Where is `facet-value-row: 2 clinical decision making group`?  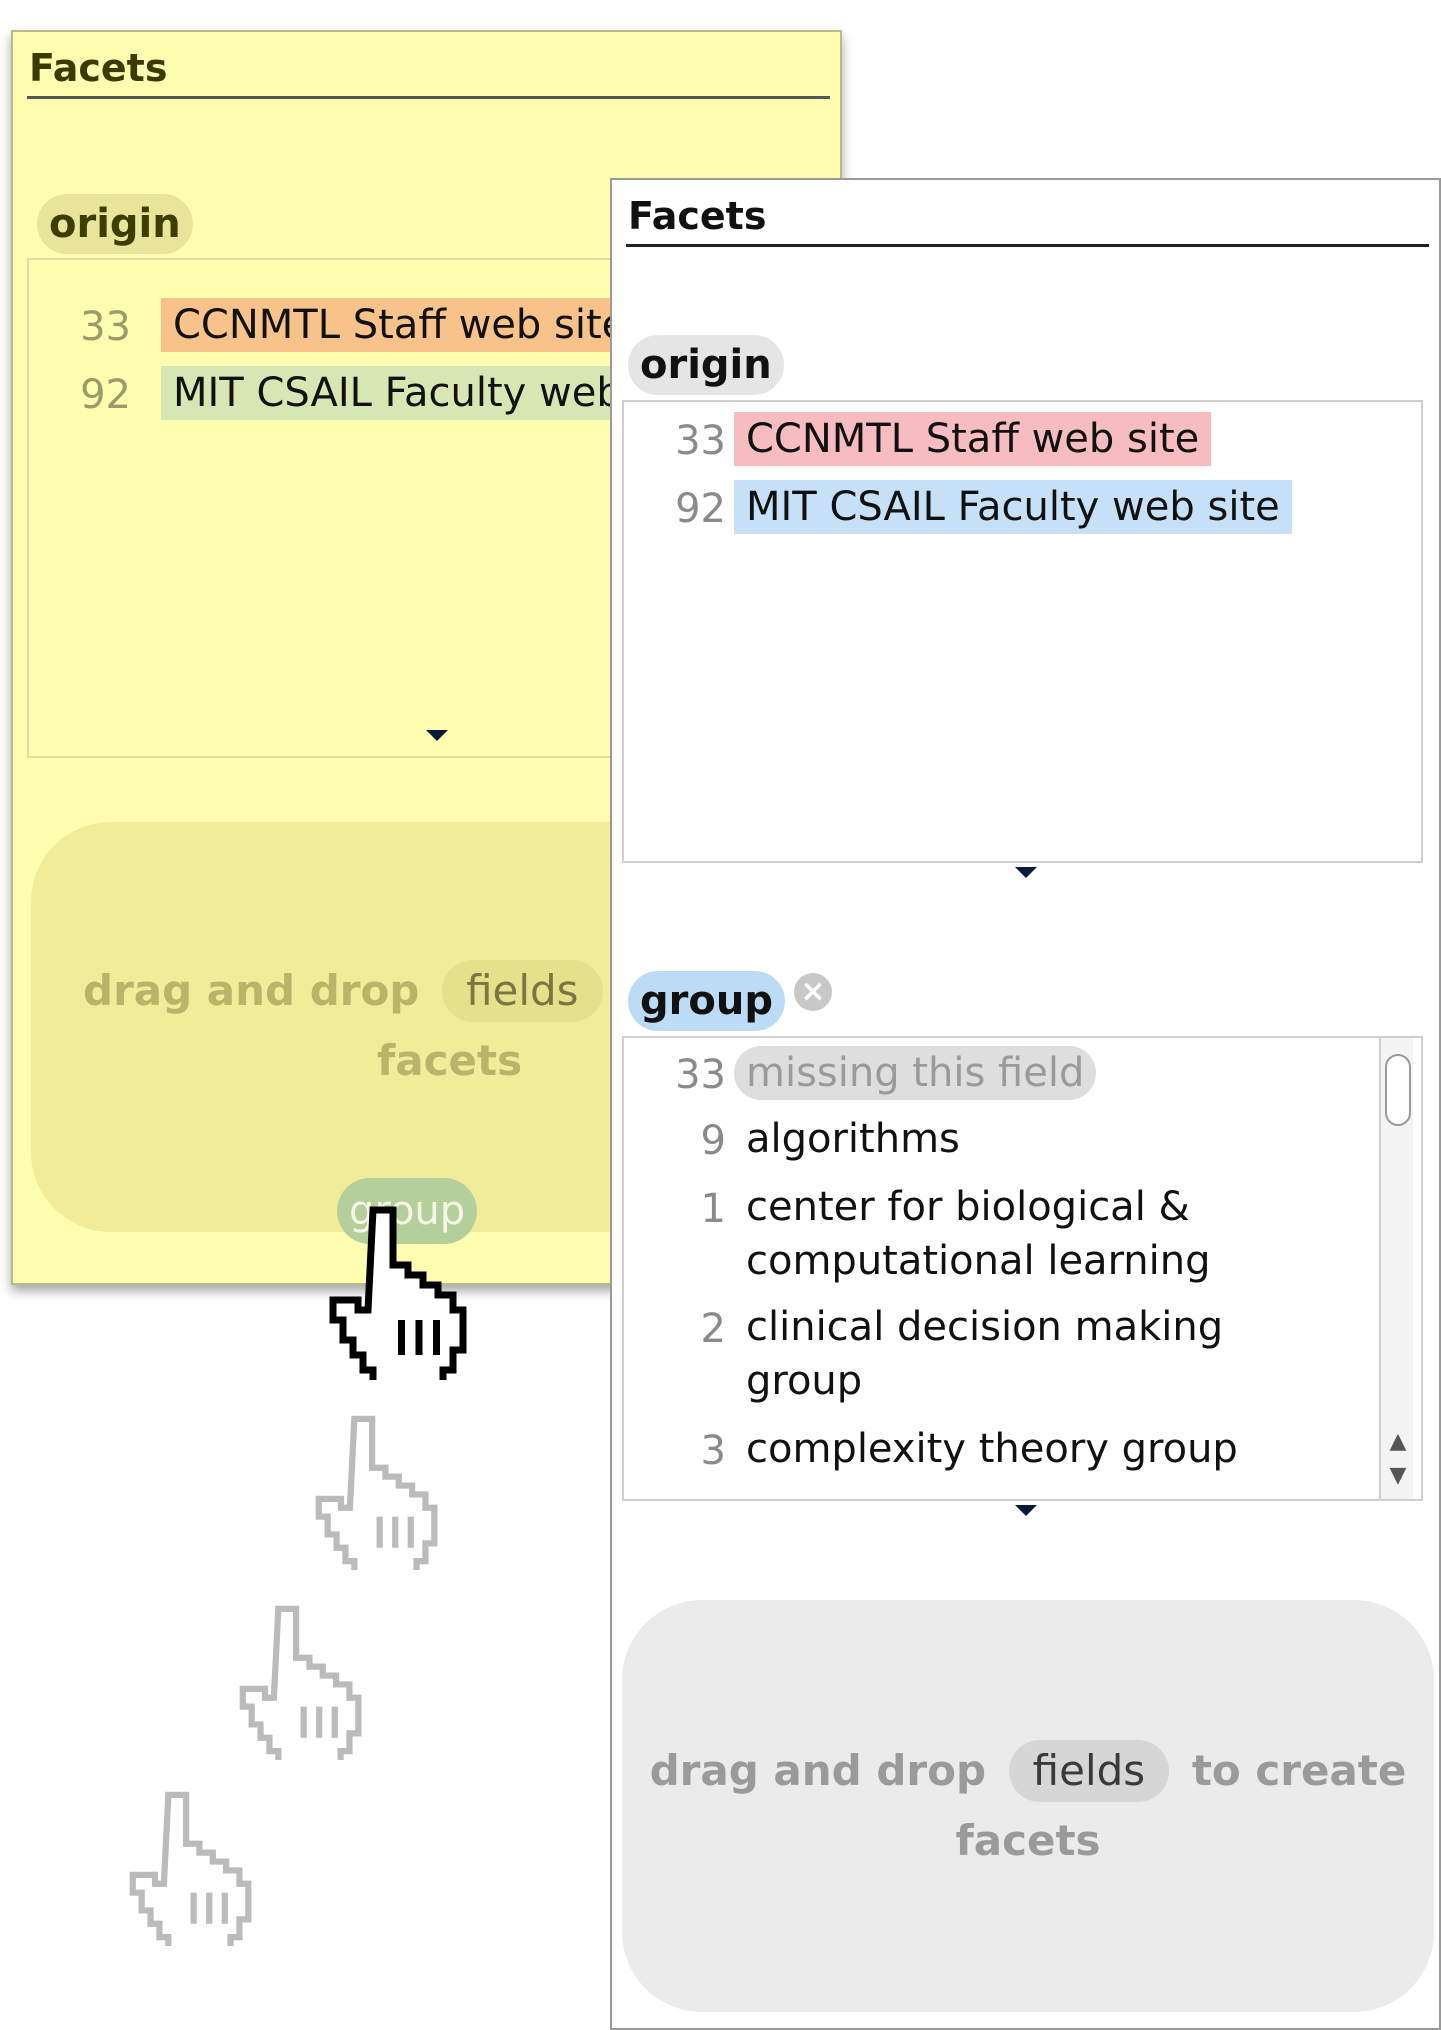 facet-value-row: 2 clinical decision making group is located at coordinates (1022, 1356).